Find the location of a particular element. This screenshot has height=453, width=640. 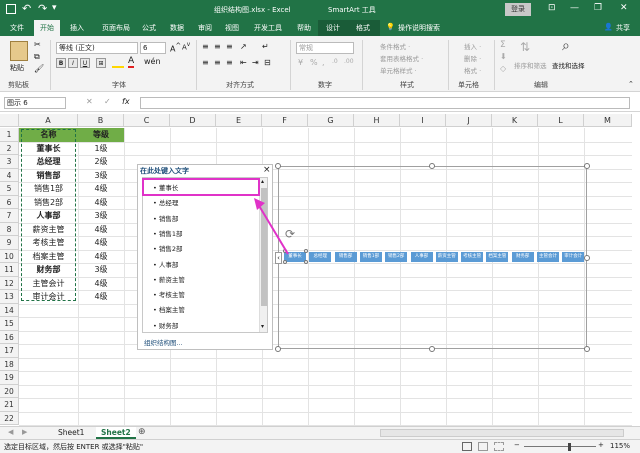

text-pane-close-button: × is located at coordinates (267, 170).